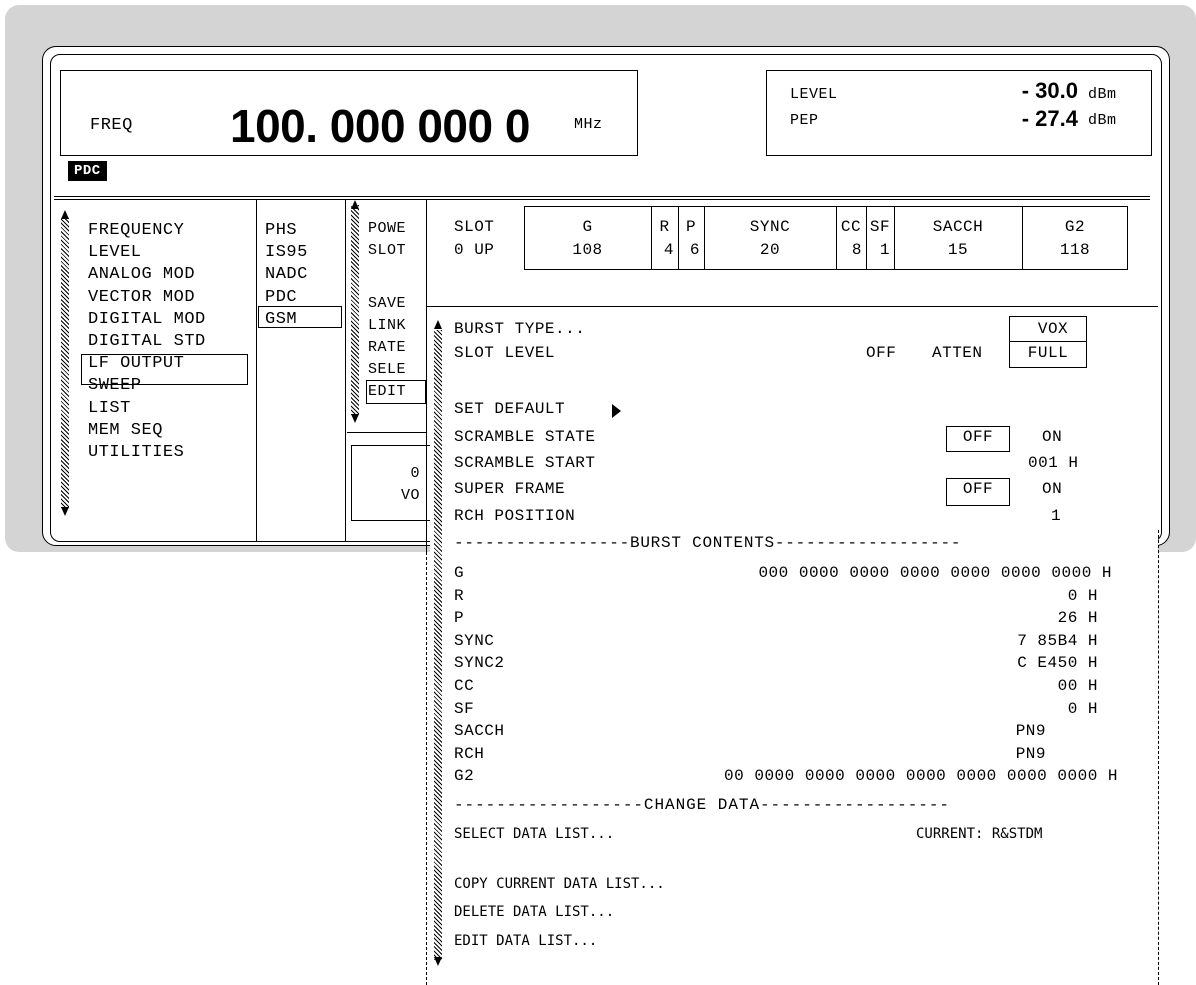  What do you see at coordinates (164, 369) in the screenshot?
I see `menu1-selection-box` at bounding box center [164, 369].